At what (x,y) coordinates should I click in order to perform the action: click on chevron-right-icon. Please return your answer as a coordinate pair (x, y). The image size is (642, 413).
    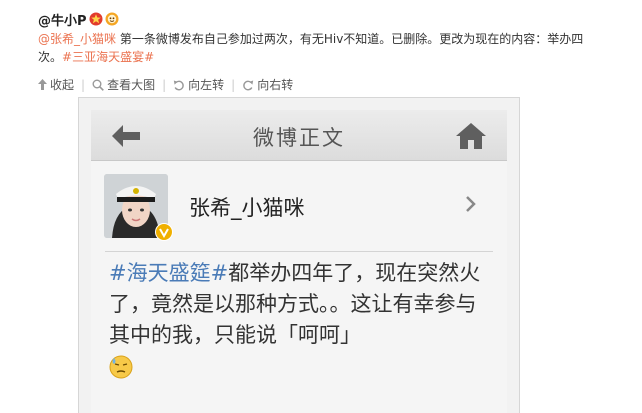
    Looking at the image, I should click on (471, 204).